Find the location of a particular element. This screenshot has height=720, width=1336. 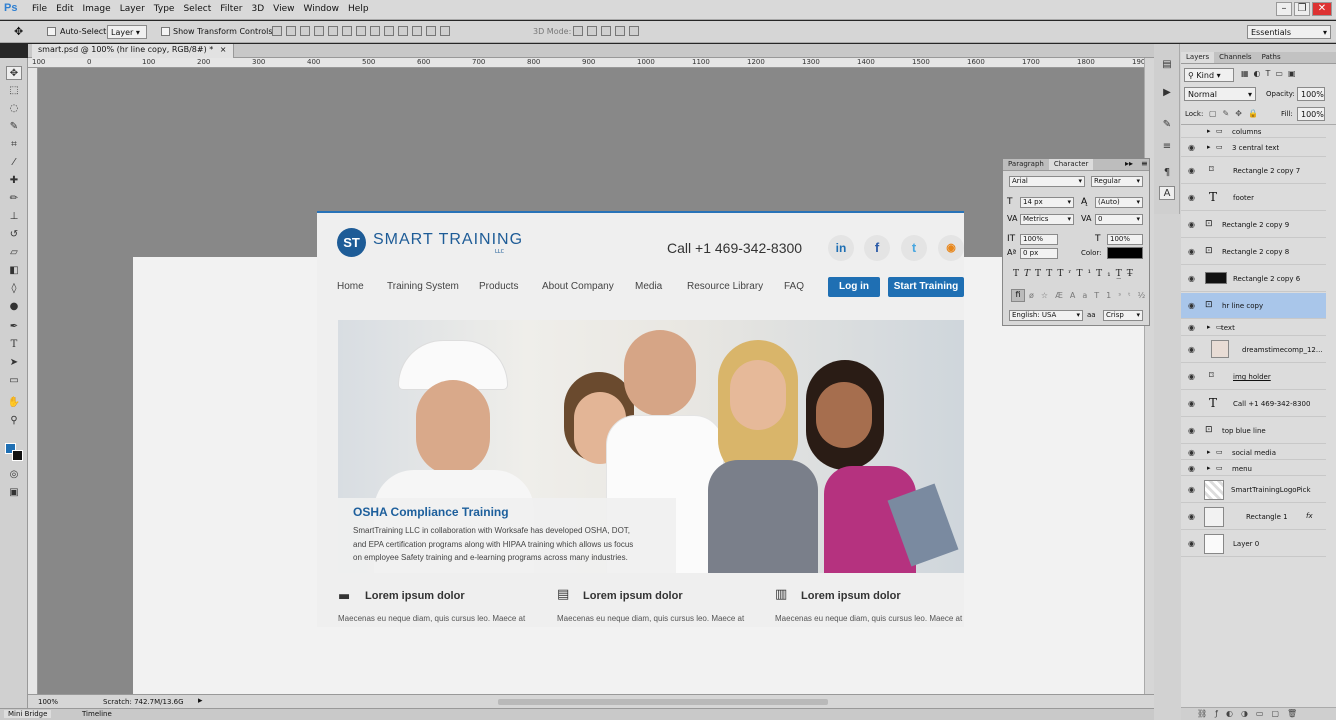

minimize-icon: – is located at coordinates (1284, 9).